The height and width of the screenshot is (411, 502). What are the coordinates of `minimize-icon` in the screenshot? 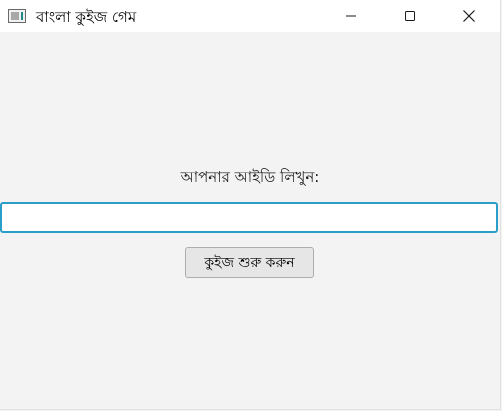 It's located at (351, 16).